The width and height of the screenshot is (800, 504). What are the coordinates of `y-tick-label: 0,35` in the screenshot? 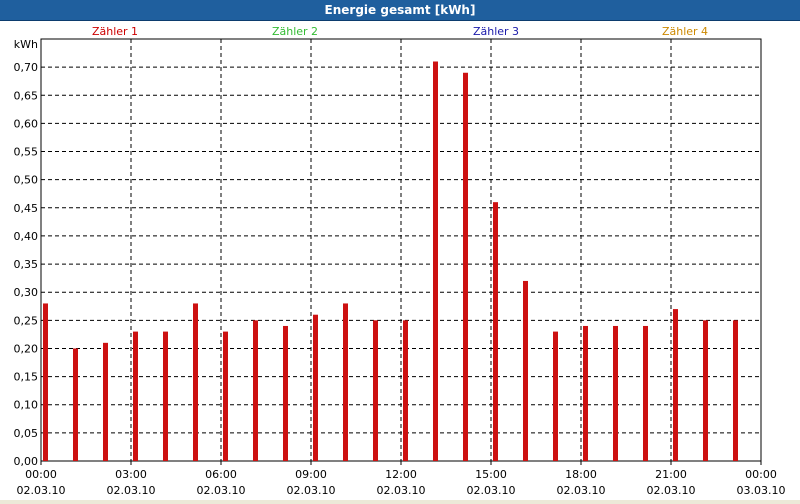 It's located at (26, 264).